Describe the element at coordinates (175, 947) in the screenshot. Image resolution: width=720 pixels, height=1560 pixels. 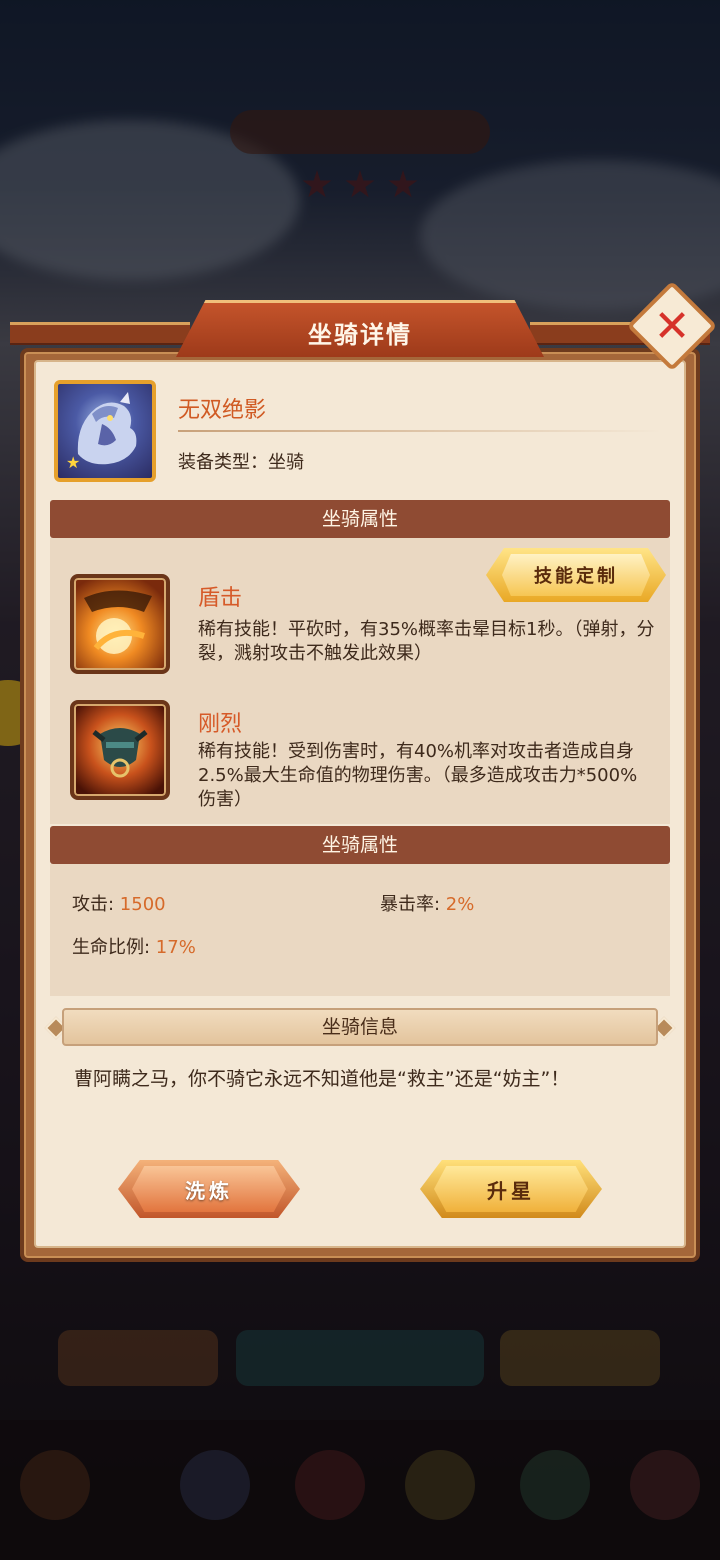
I see `stat-hp-value: 17%` at that location.